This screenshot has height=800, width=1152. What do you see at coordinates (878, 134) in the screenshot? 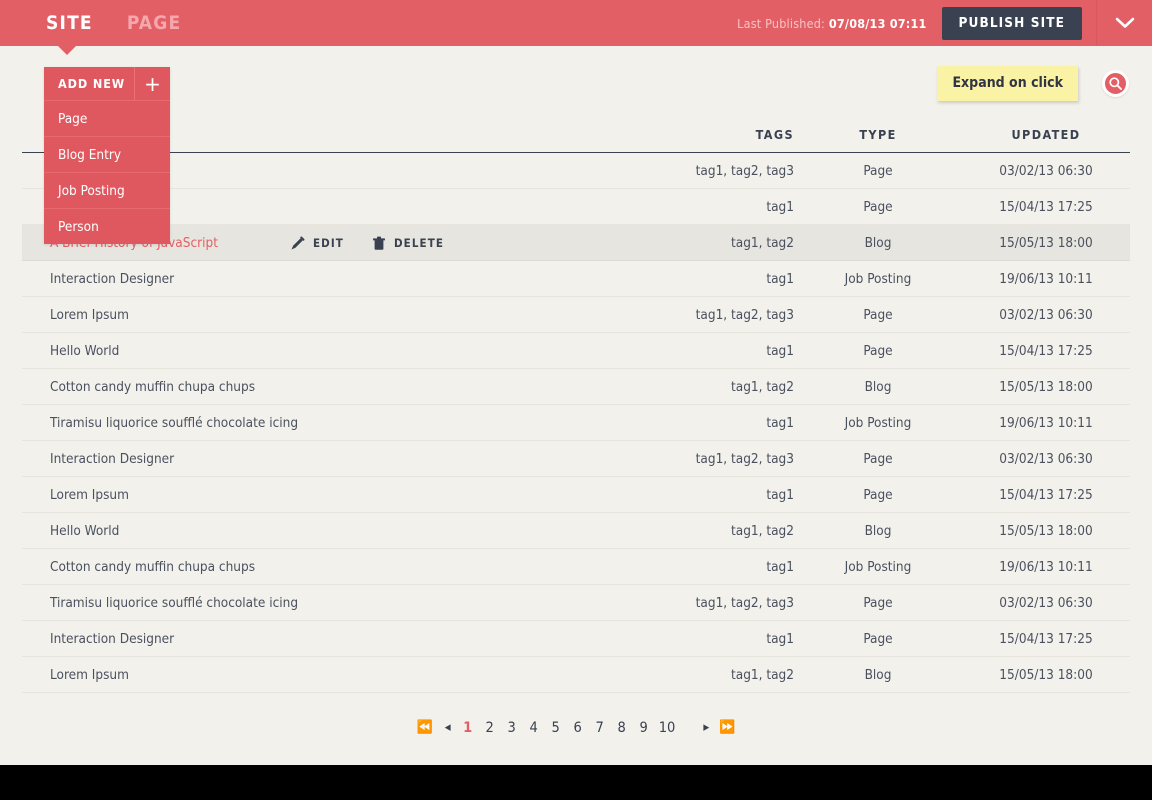
I see `column-header-type: TYPE` at bounding box center [878, 134].